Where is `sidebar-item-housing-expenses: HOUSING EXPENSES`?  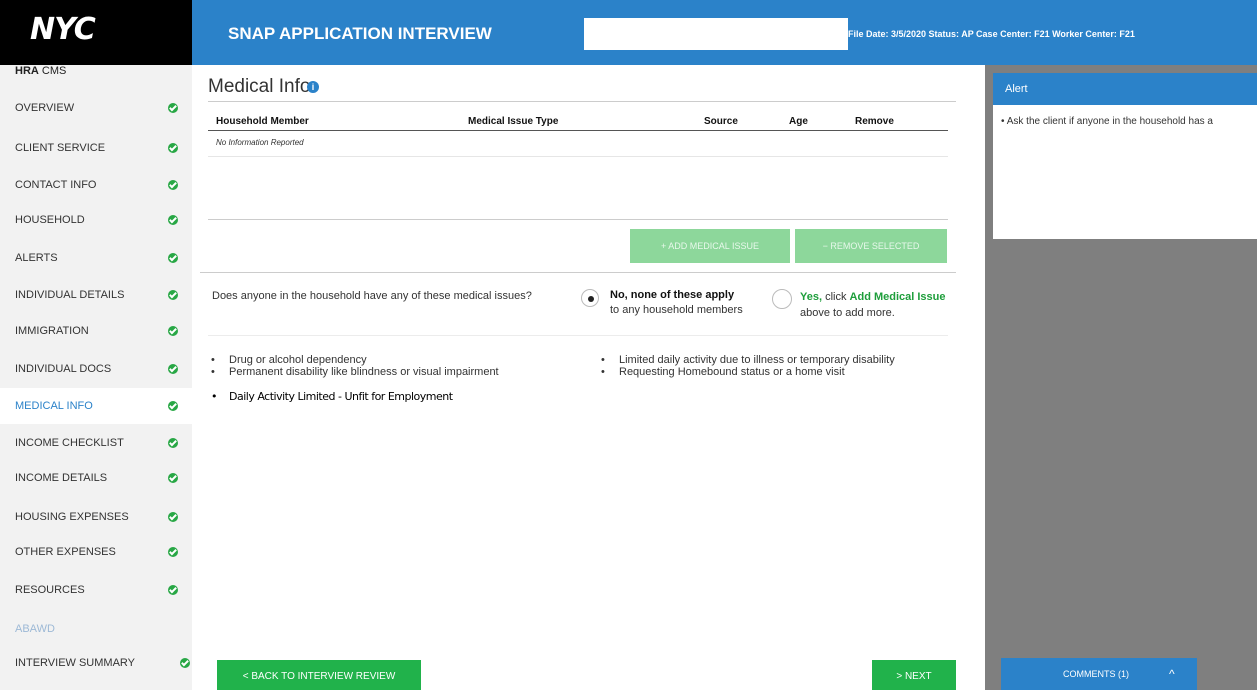
sidebar-item-housing-expenses: HOUSING EXPENSES is located at coordinates (96, 517).